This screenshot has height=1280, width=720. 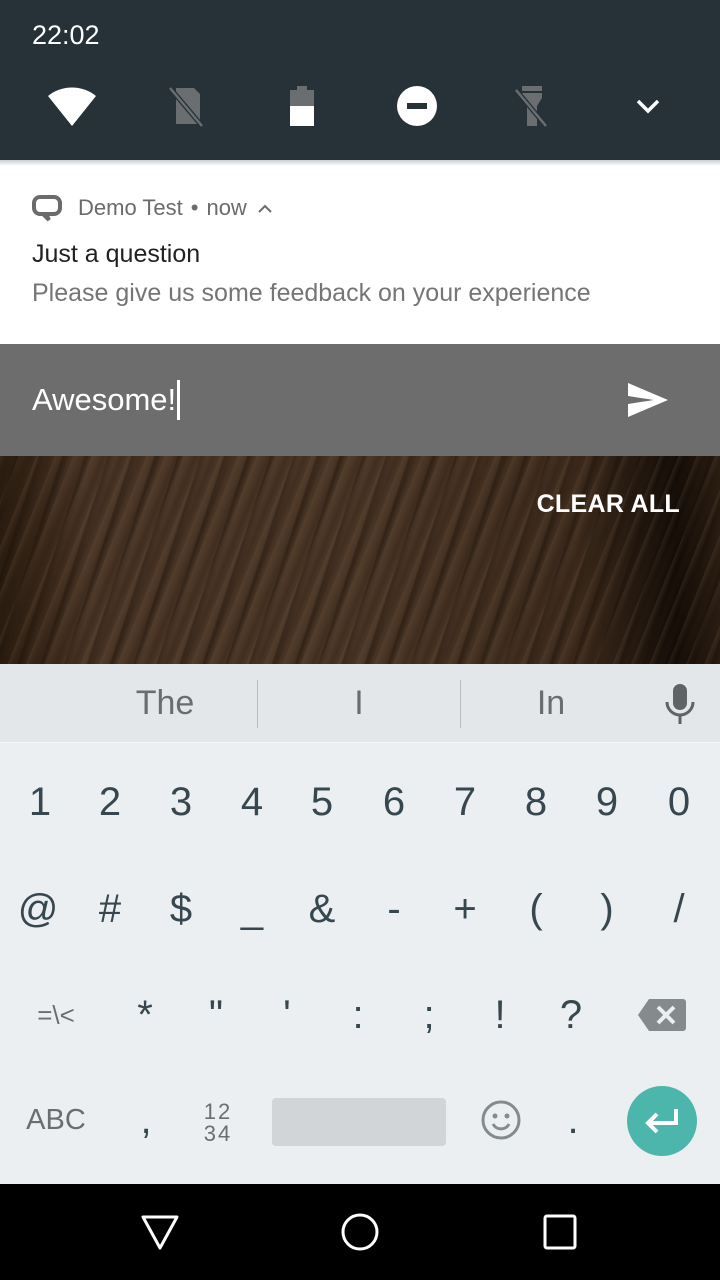 I want to click on battery-tile, so click(x=302, y=106).